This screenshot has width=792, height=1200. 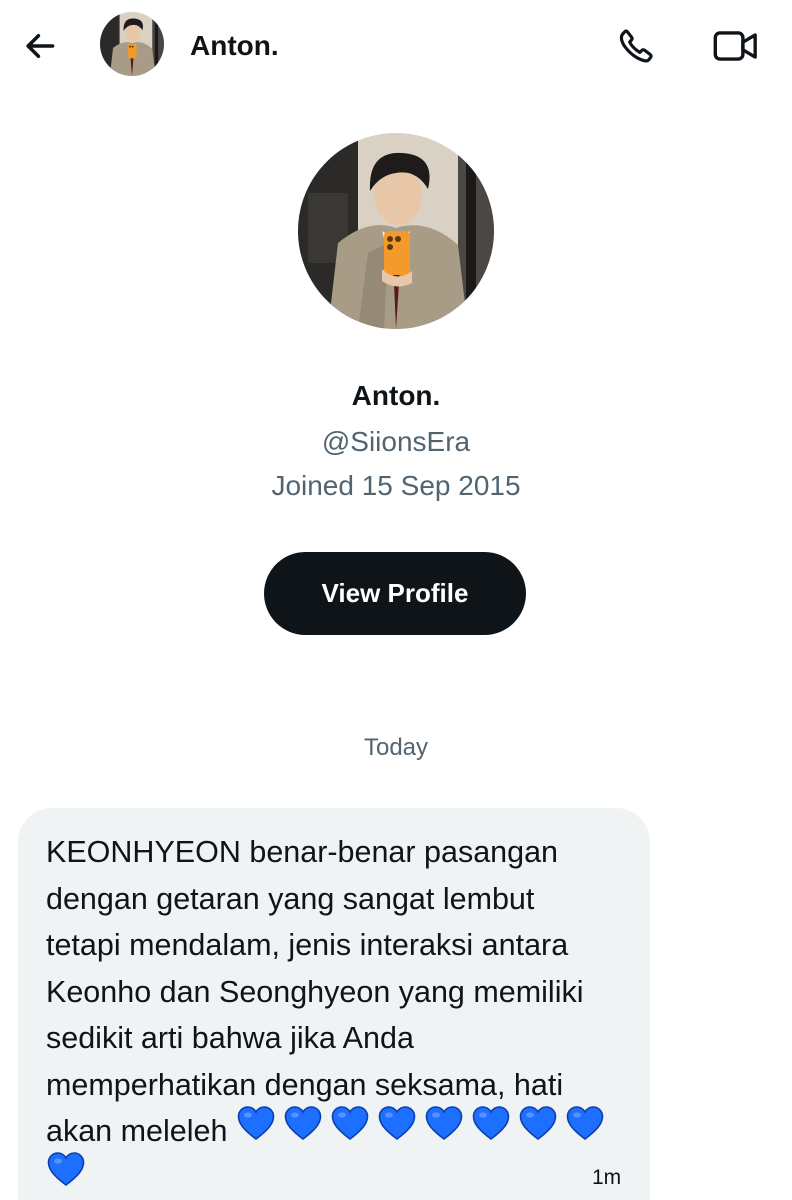 I want to click on header-title: Anton., so click(x=234, y=46).